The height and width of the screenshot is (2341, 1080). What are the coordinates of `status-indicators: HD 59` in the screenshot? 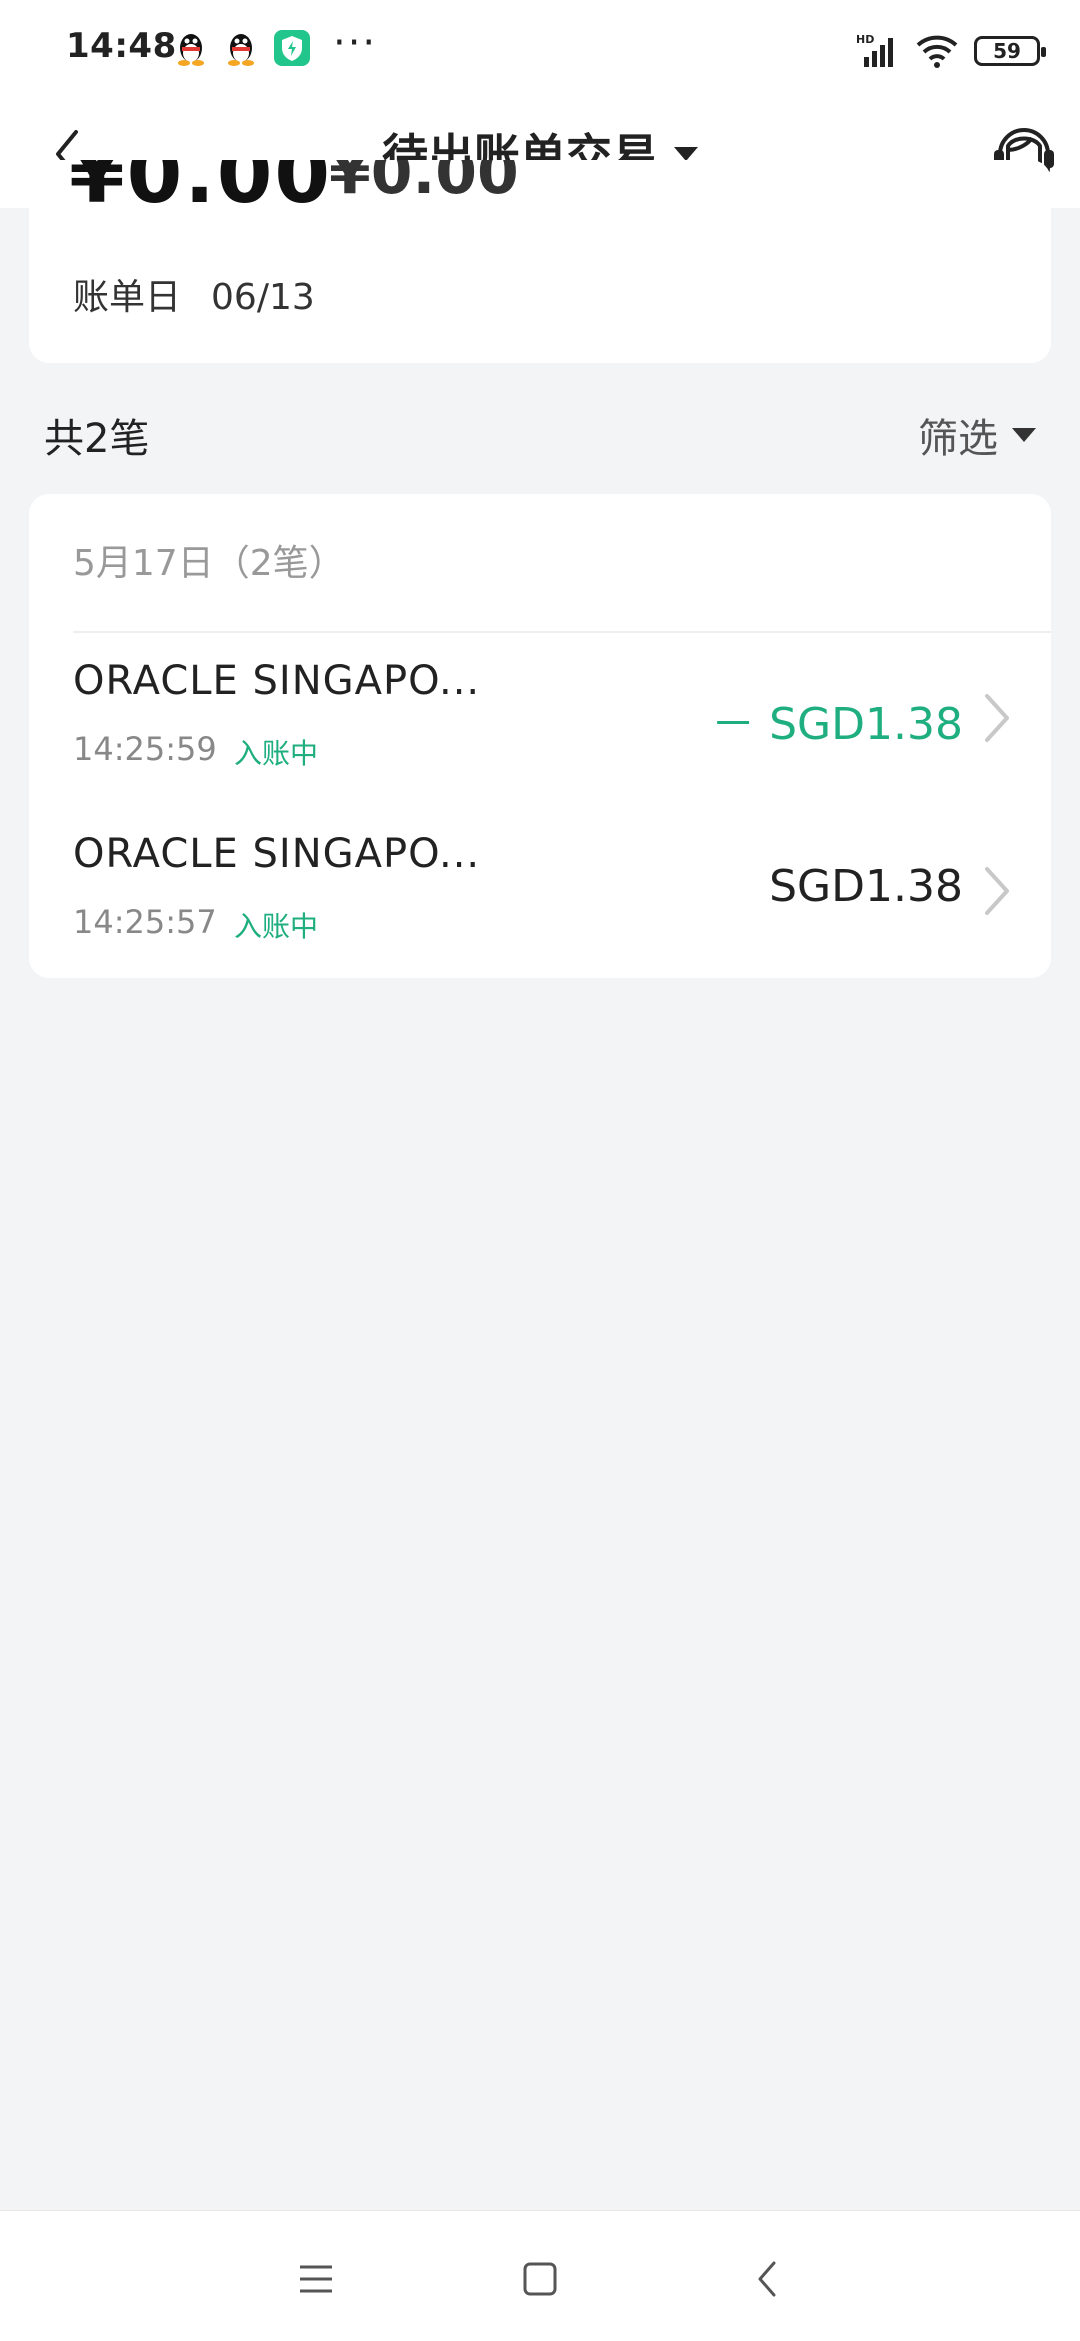 It's located at (951, 51).